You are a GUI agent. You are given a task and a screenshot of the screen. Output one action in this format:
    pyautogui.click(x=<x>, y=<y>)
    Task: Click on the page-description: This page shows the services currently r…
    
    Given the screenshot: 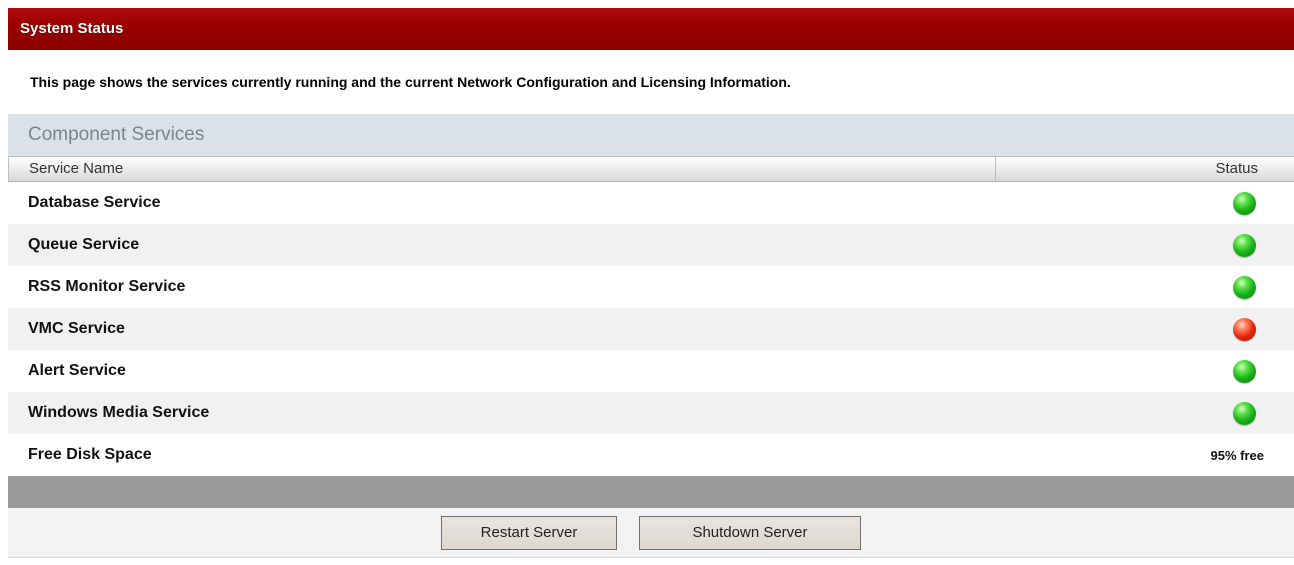 What is the action you would take?
    pyautogui.click(x=410, y=82)
    